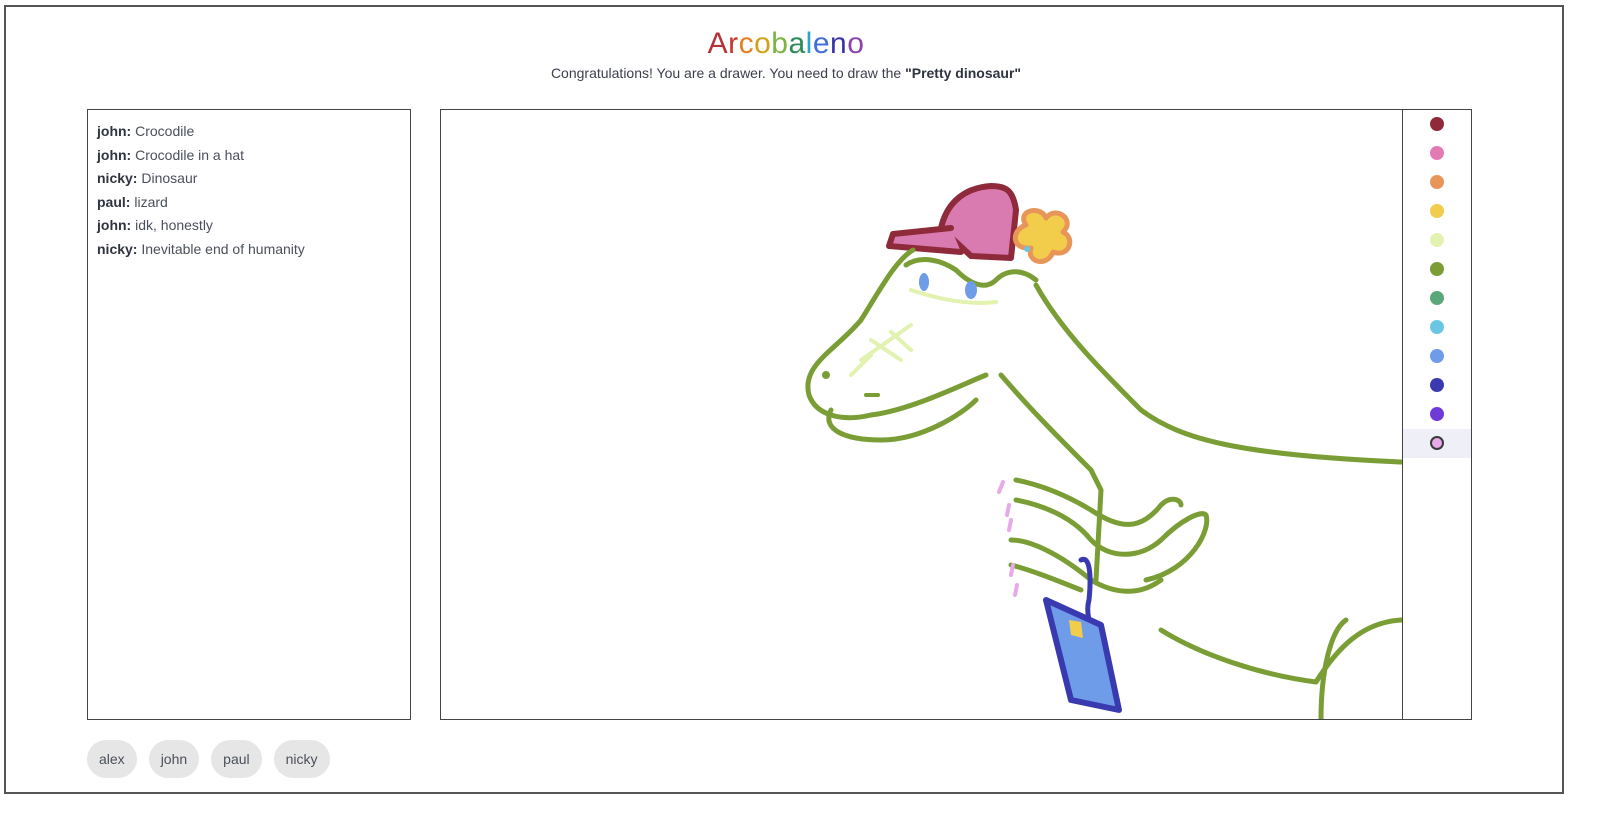 This screenshot has height=816, width=1598. What do you see at coordinates (881, 350) in the screenshot?
I see `dino-cheek` at bounding box center [881, 350].